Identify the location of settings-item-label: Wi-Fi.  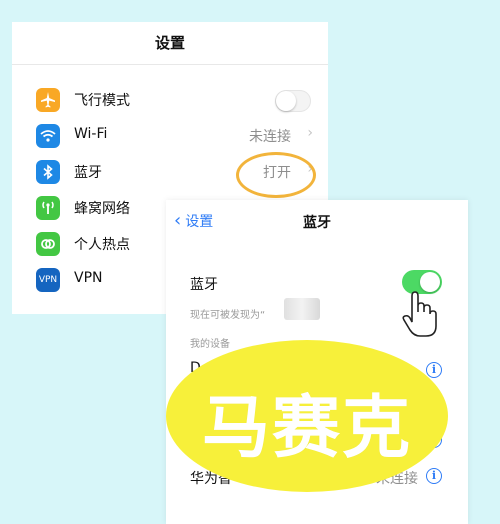
(91, 134).